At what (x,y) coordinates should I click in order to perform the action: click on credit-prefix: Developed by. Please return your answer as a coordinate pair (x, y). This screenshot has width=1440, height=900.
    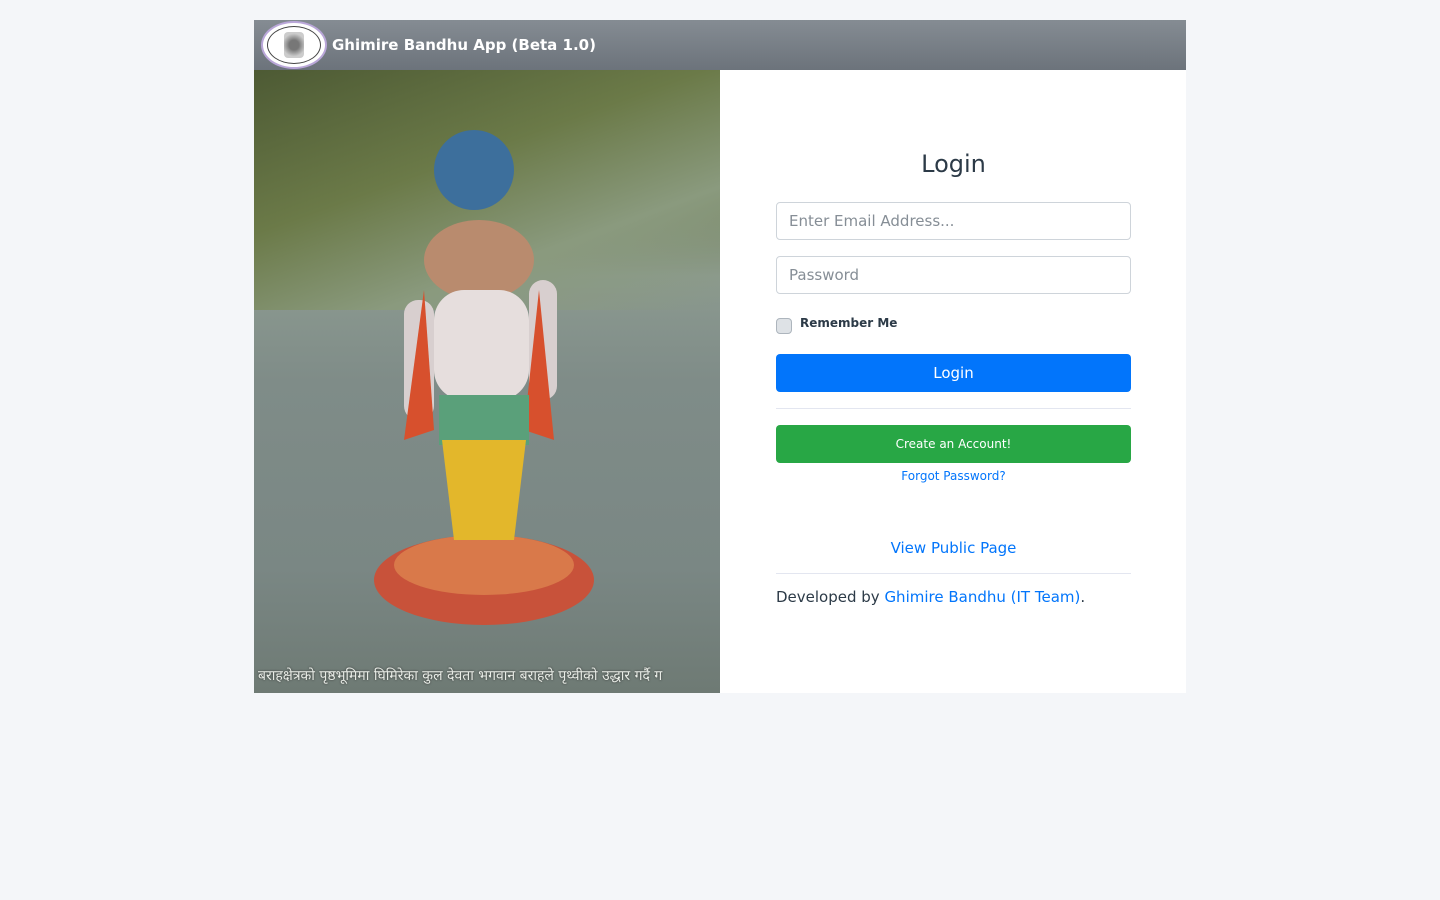
    Looking at the image, I should click on (830, 597).